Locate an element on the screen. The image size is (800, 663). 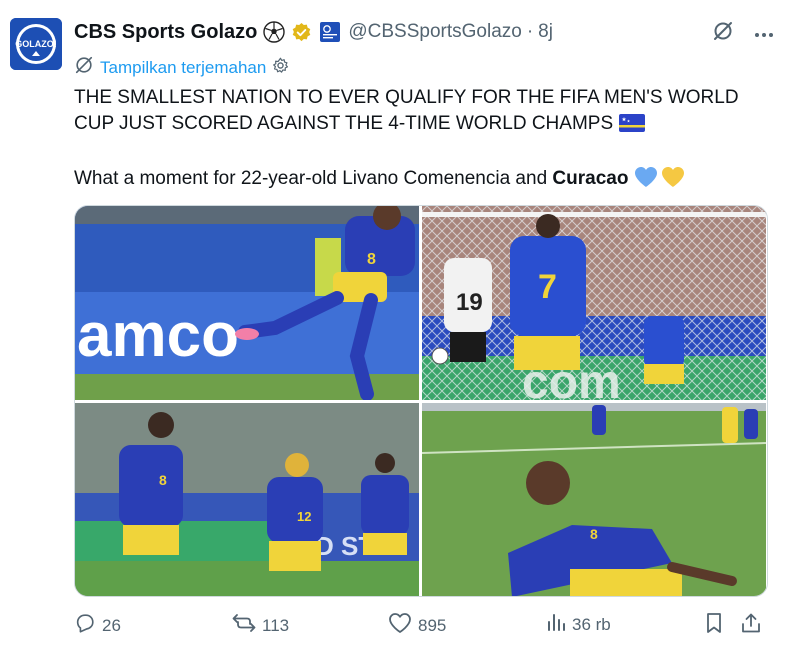
opponent-jersey-number: 19 is located at coordinates (469, 302).